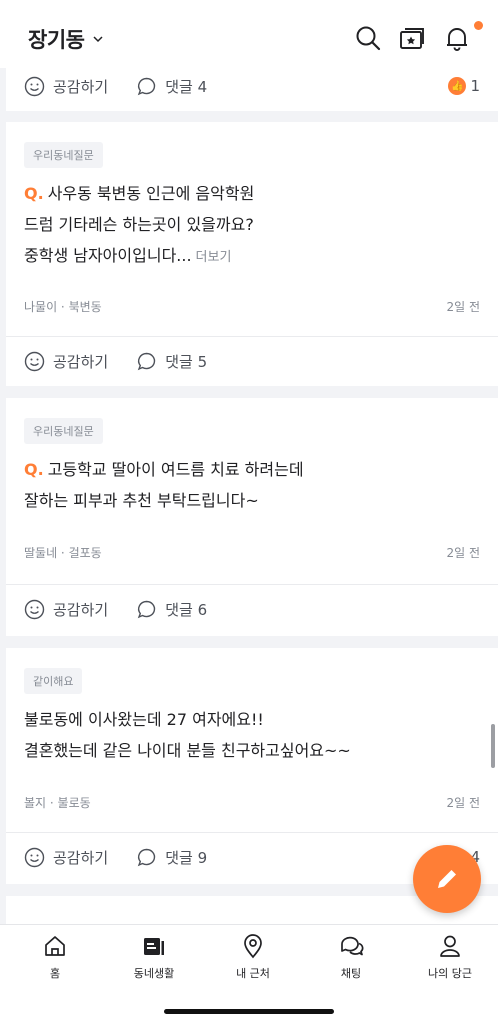 This screenshot has width=498, height=1030. Describe the element at coordinates (139, 224) in the screenshot. I see `post-line: 드럼 기타레슨 하는곳이 있을까요?` at that location.